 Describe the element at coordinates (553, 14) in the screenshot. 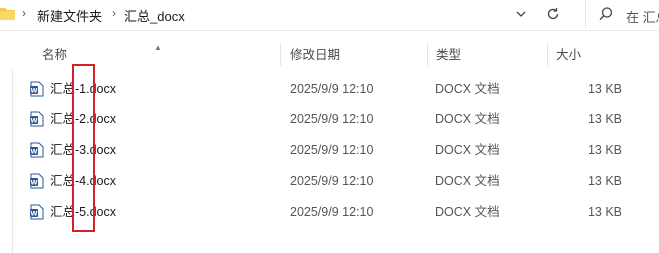

I see `refresh-icon` at that location.